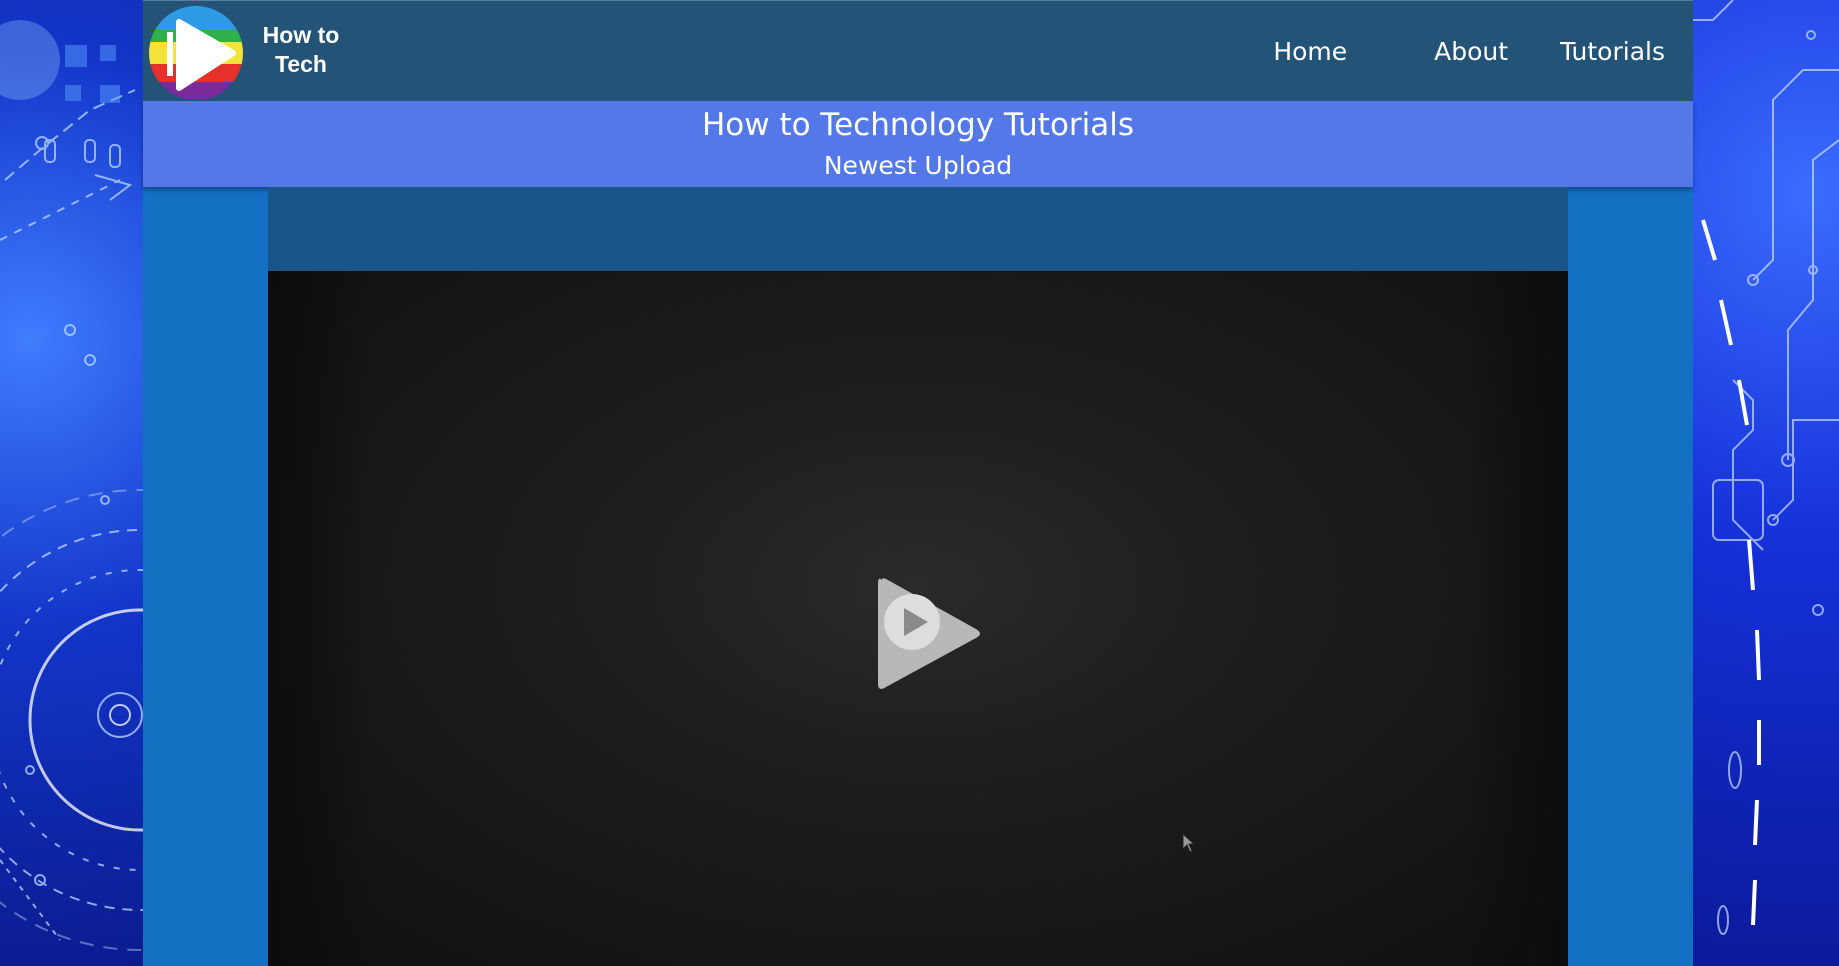  I want to click on nav-item-about: About, so click(1471, 51).